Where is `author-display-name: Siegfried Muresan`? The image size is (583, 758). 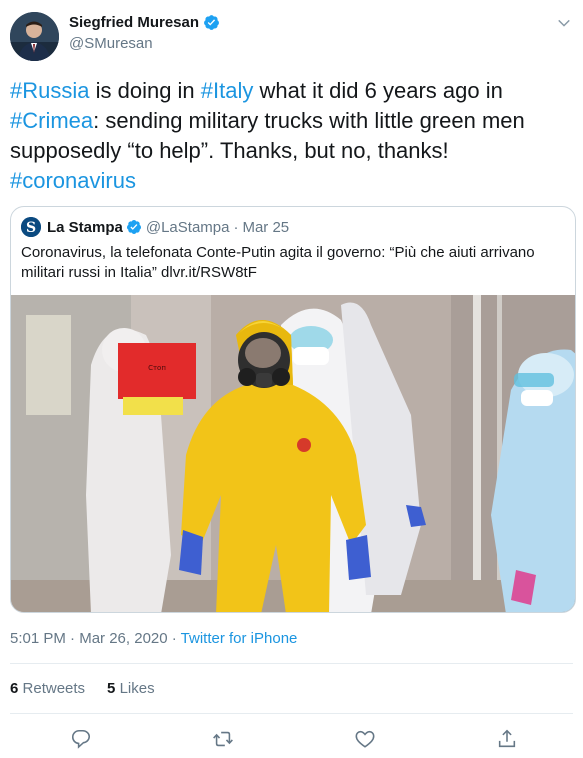 author-display-name: Siegfried Muresan is located at coordinates (144, 22).